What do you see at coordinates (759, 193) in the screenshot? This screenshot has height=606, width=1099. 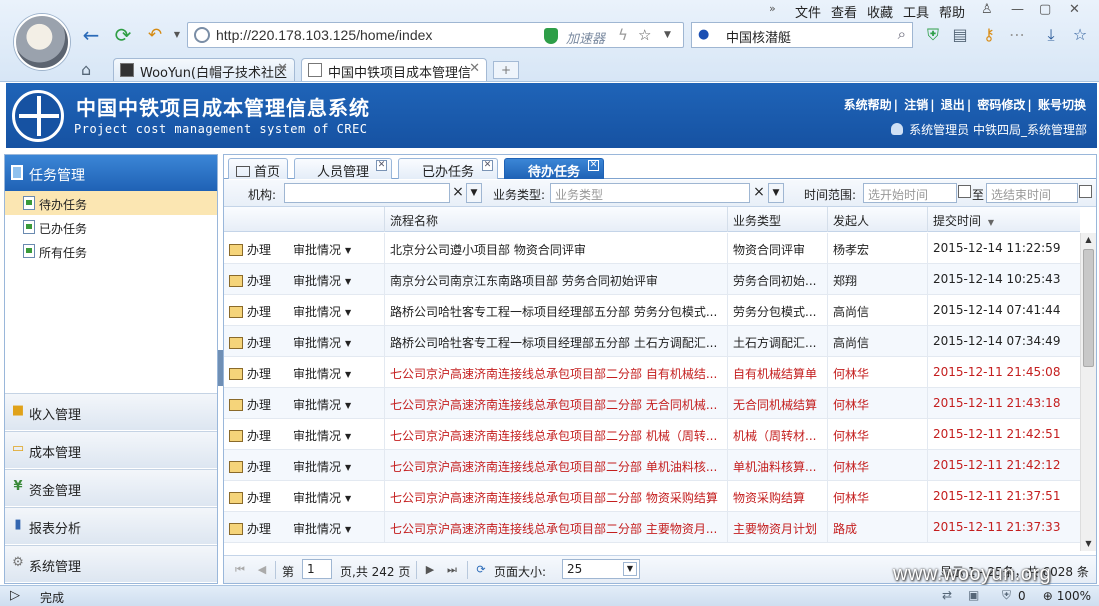 I see `clear-type-icon: ×` at bounding box center [759, 193].